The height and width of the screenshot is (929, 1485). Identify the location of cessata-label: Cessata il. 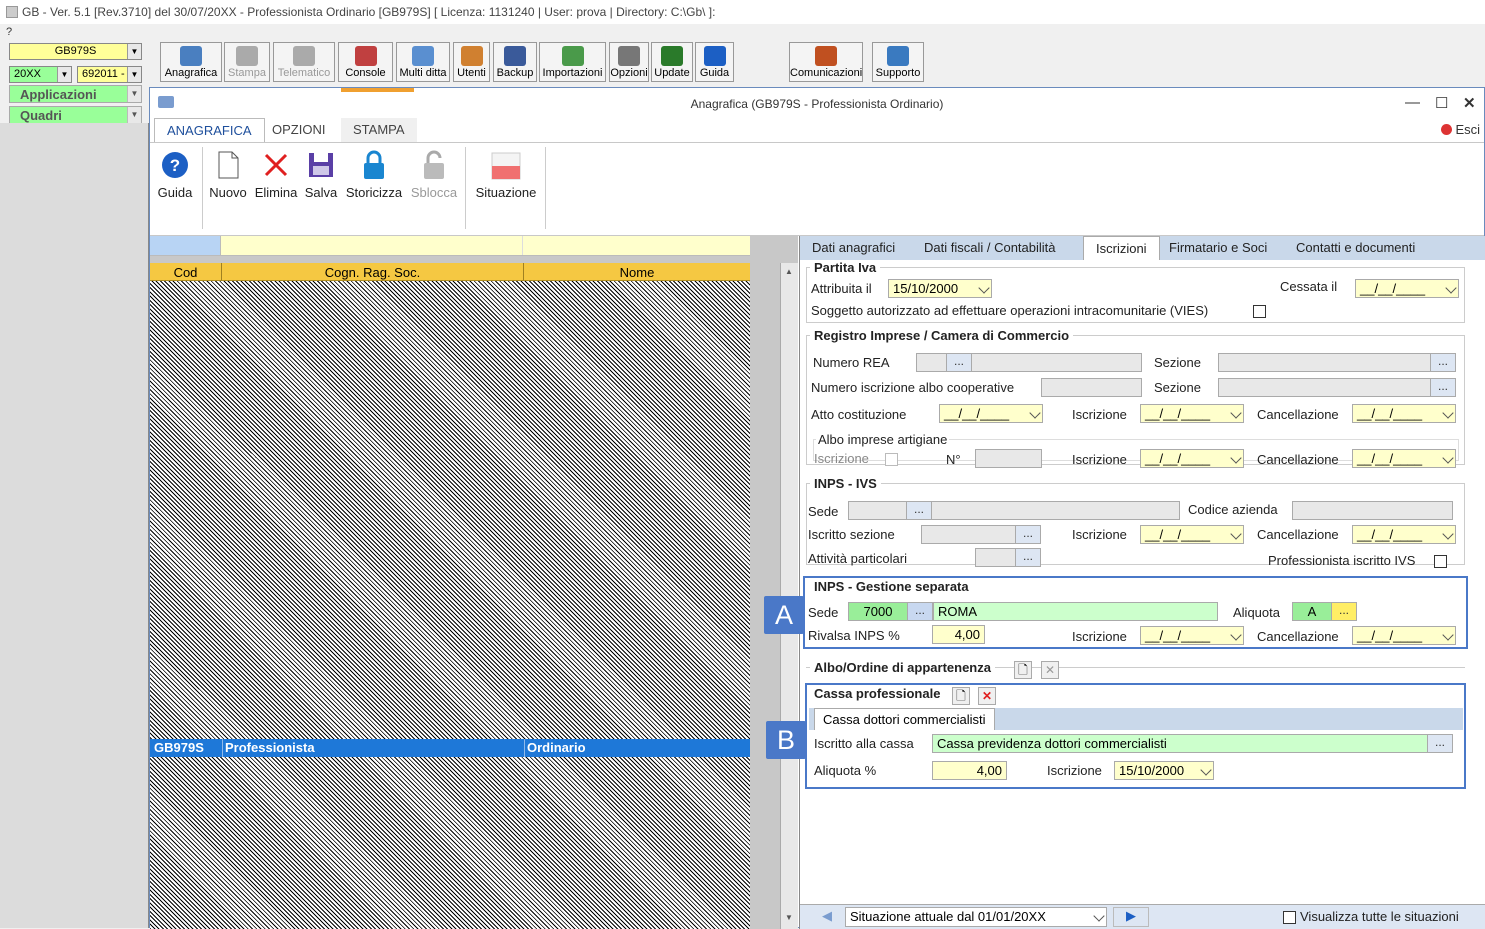
(1309, 286).